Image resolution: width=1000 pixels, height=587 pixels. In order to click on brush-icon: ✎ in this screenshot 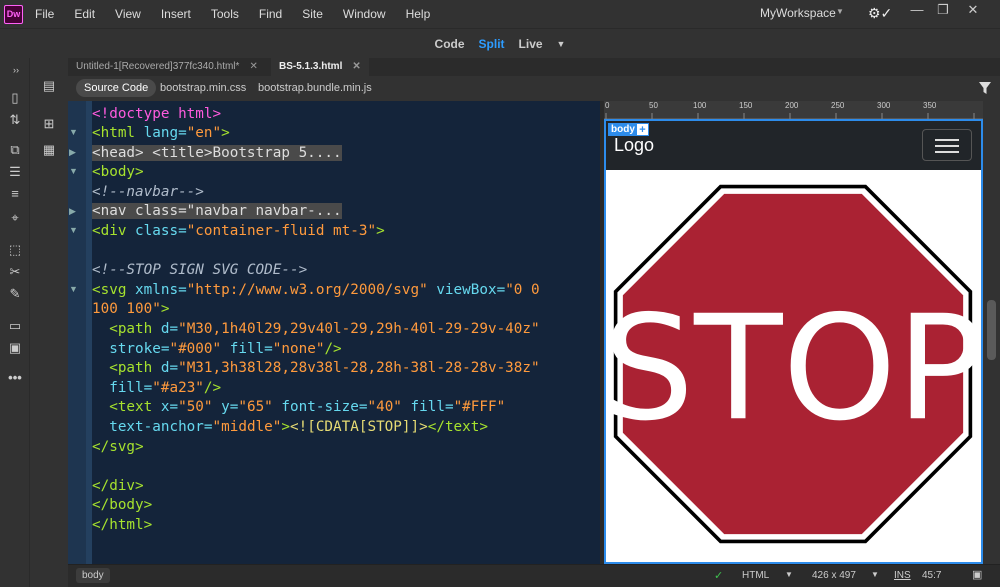, I will do `click(15, 294)`.